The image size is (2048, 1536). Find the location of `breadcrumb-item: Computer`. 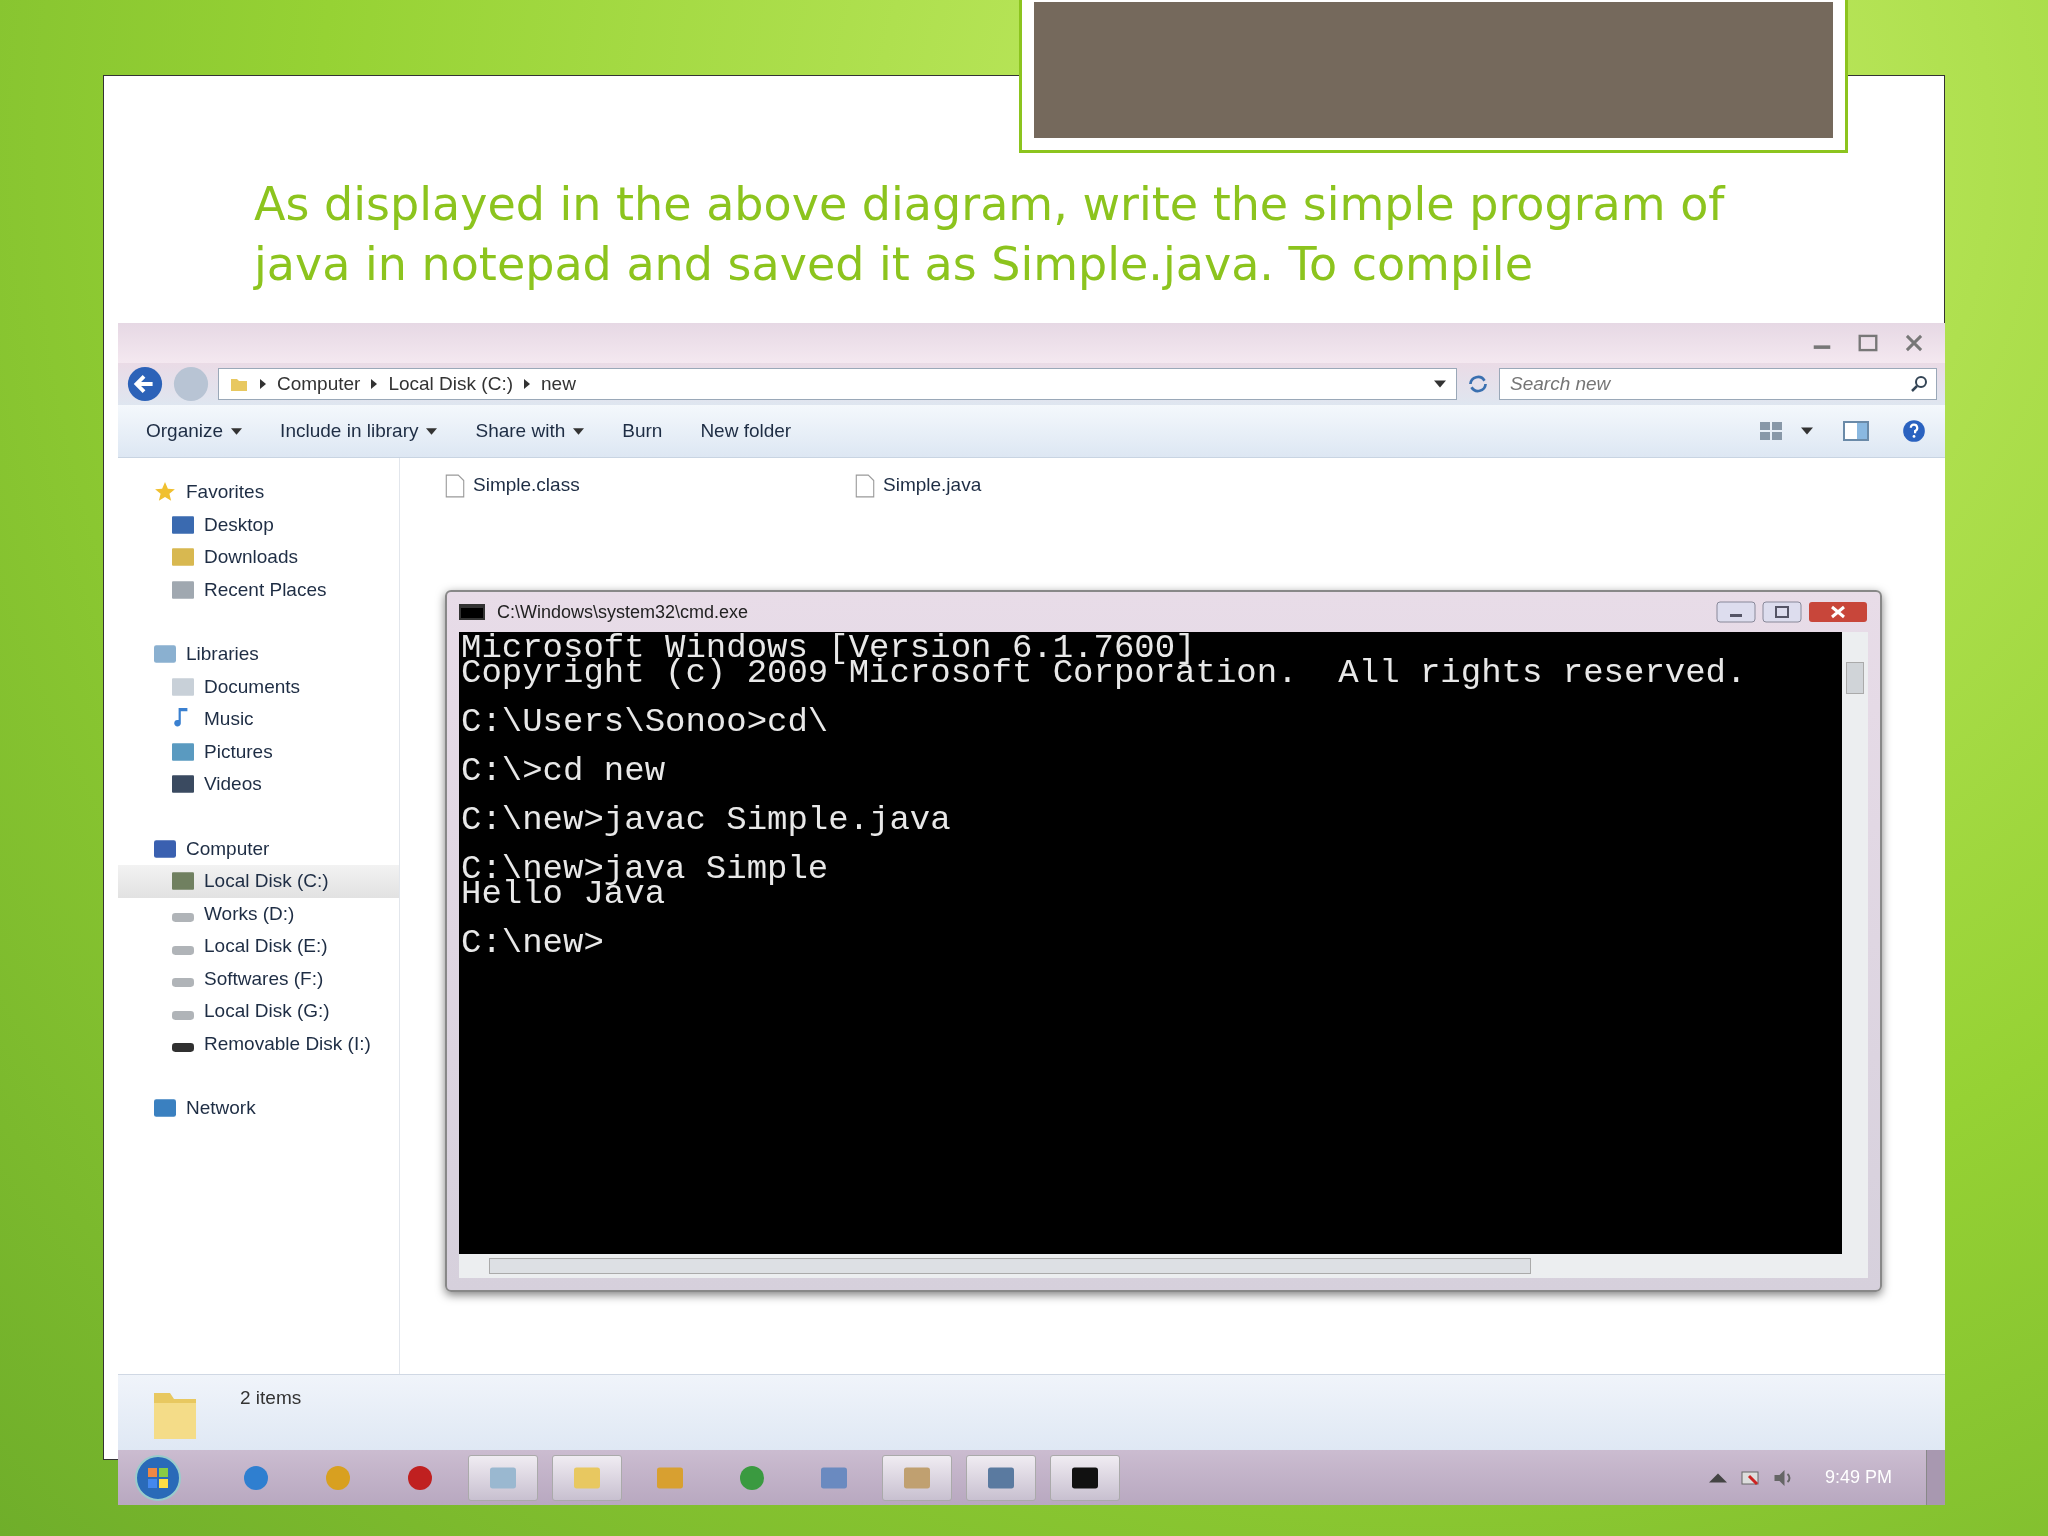

breadcrumb-item: Computer is located at coordinates (319, 384).